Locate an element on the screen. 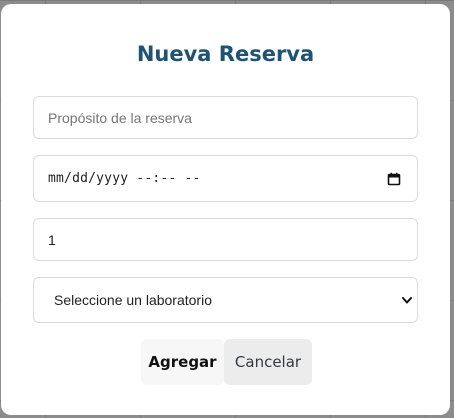 This screenshot has width=454, height=418. chevron-down-icon is located at coordinates (407, 300).